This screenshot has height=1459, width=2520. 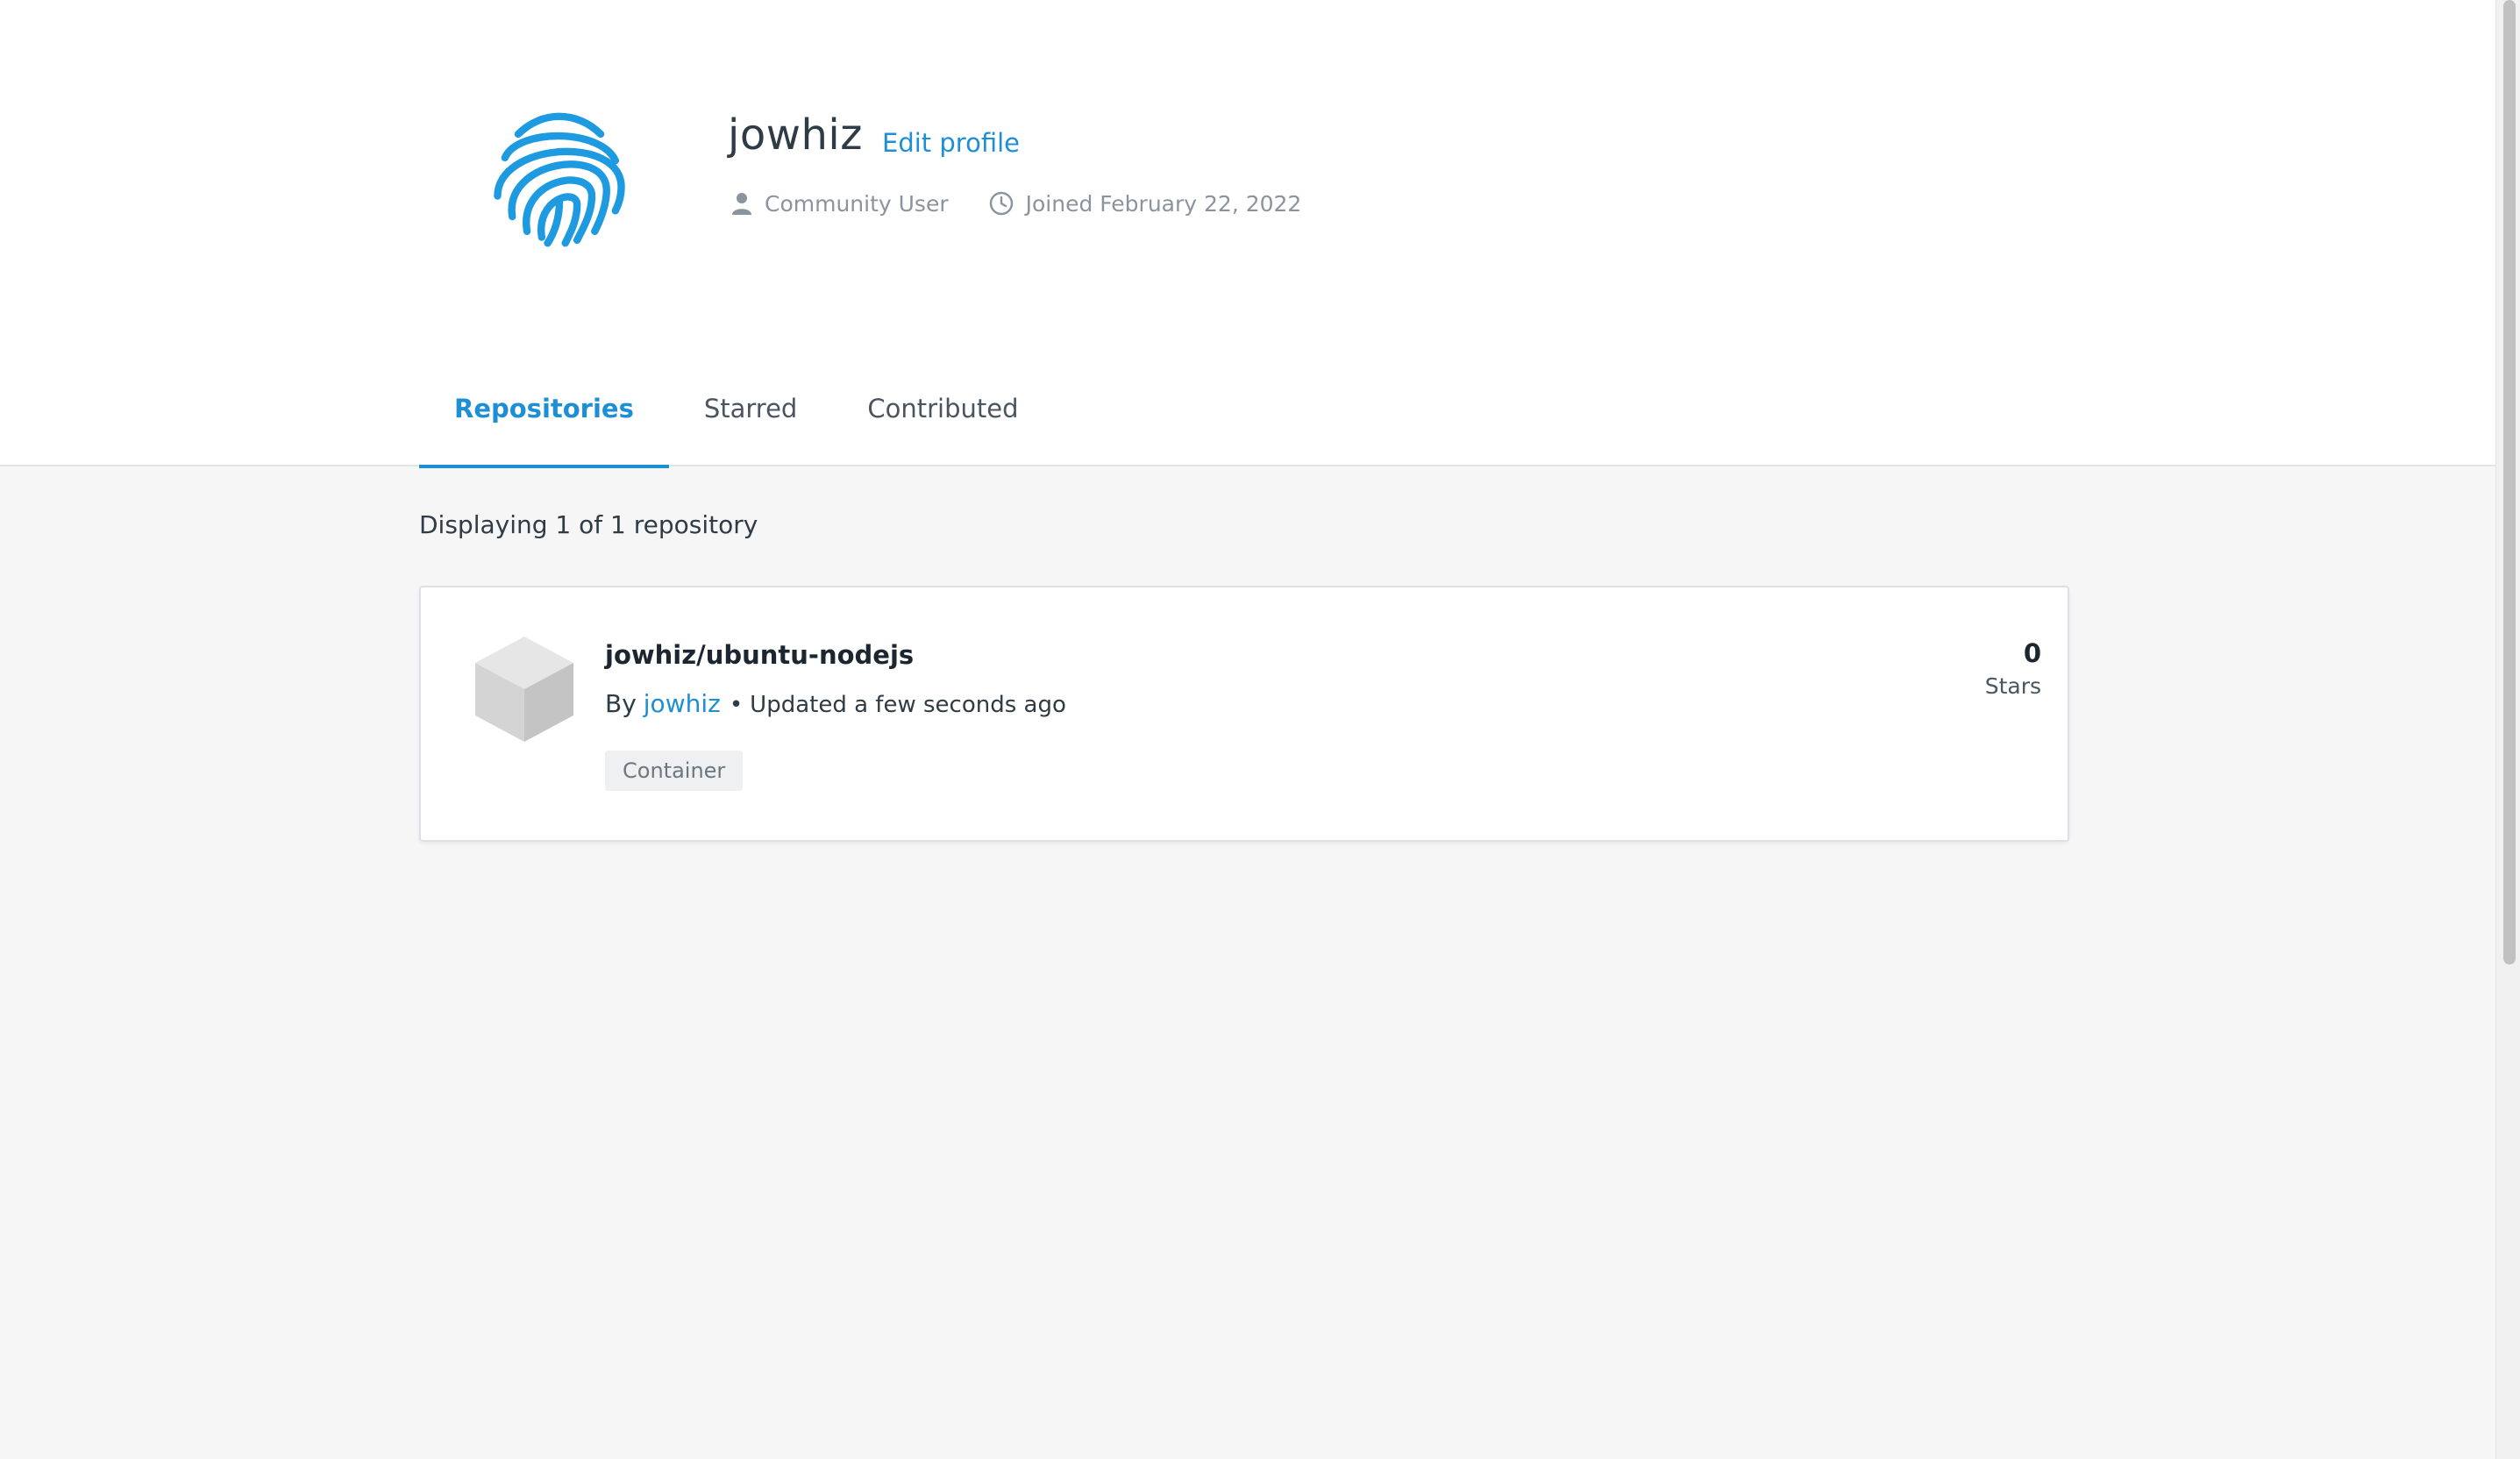 I want to click on profile-tabs: Repositories Starred Contributed, so click(x=736, y=418).